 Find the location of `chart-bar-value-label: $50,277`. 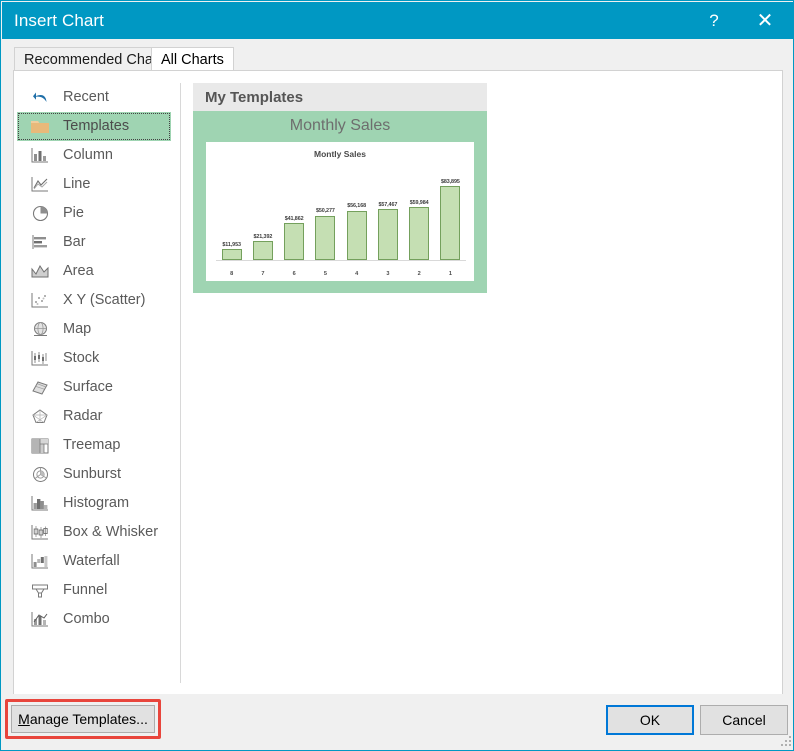

chart-bar-value-label: $50,277 is located at coordinates (325, 211).